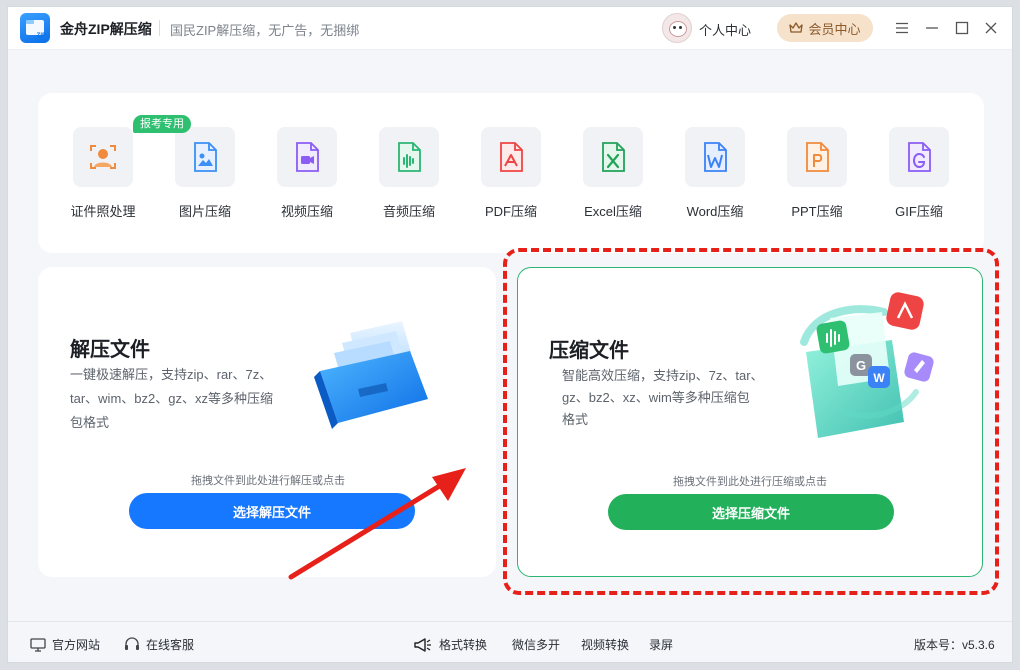  What do you see at coordinates (450, 644) in the screenshot?
I see `format-convert-link: 格式转换` at bounding box center [450, 644].